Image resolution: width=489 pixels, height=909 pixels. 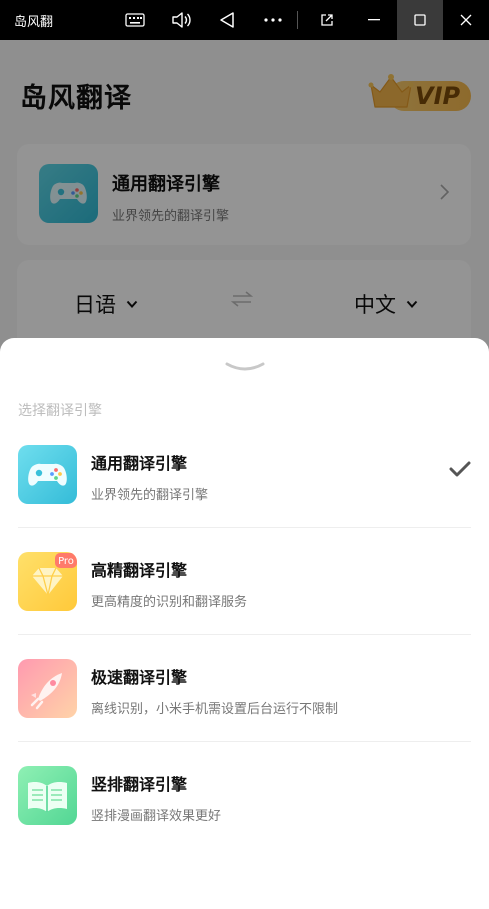 What do you see at coordinates (47, 581) in the screenshot?
I see `diamond-pro-icon: Pro` at bounding box center [47, 581].